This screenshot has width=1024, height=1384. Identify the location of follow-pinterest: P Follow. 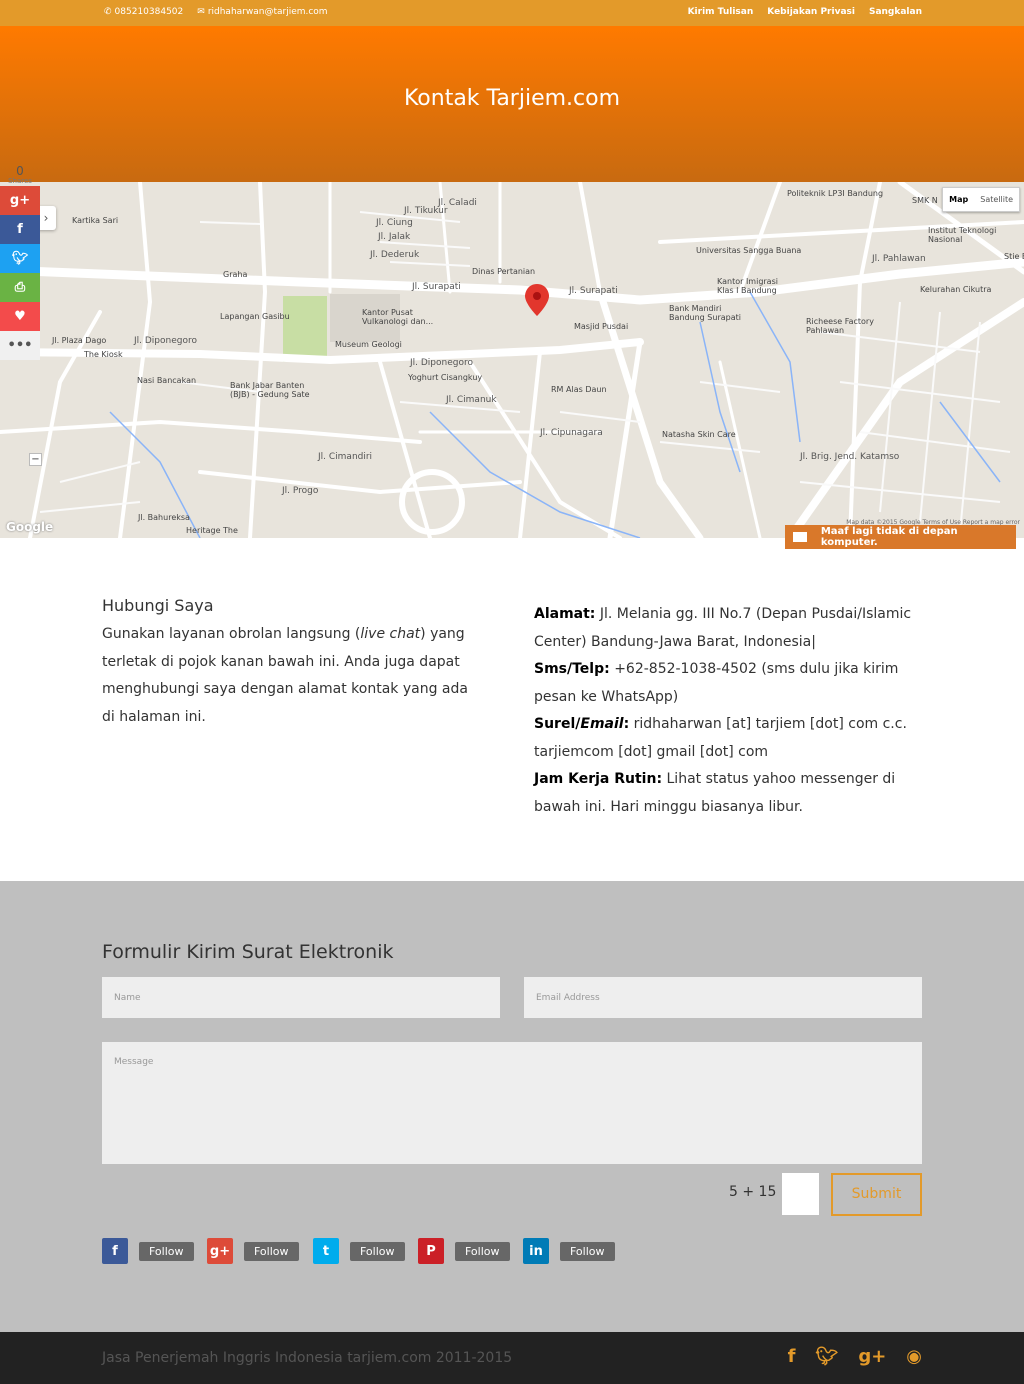
(464, 1251).